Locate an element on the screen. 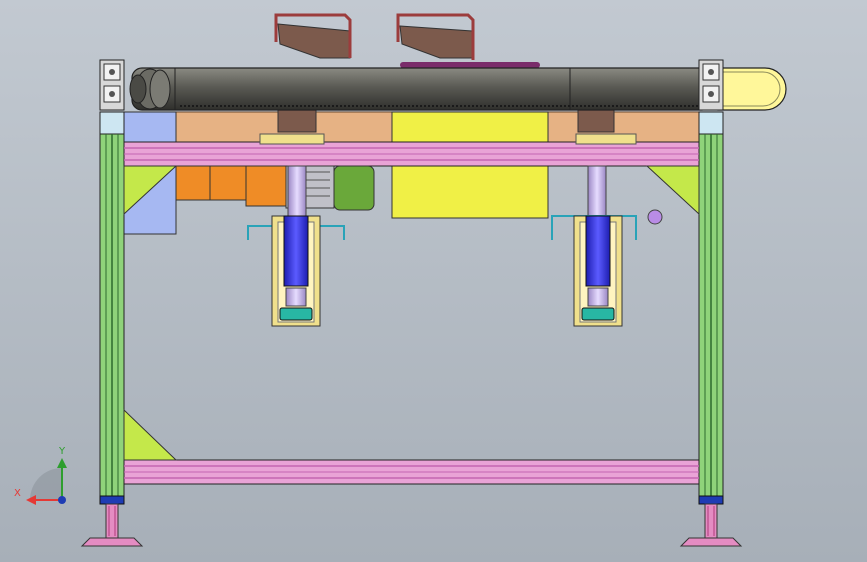  lower-cross-beam is located at coordinates (411, 472).